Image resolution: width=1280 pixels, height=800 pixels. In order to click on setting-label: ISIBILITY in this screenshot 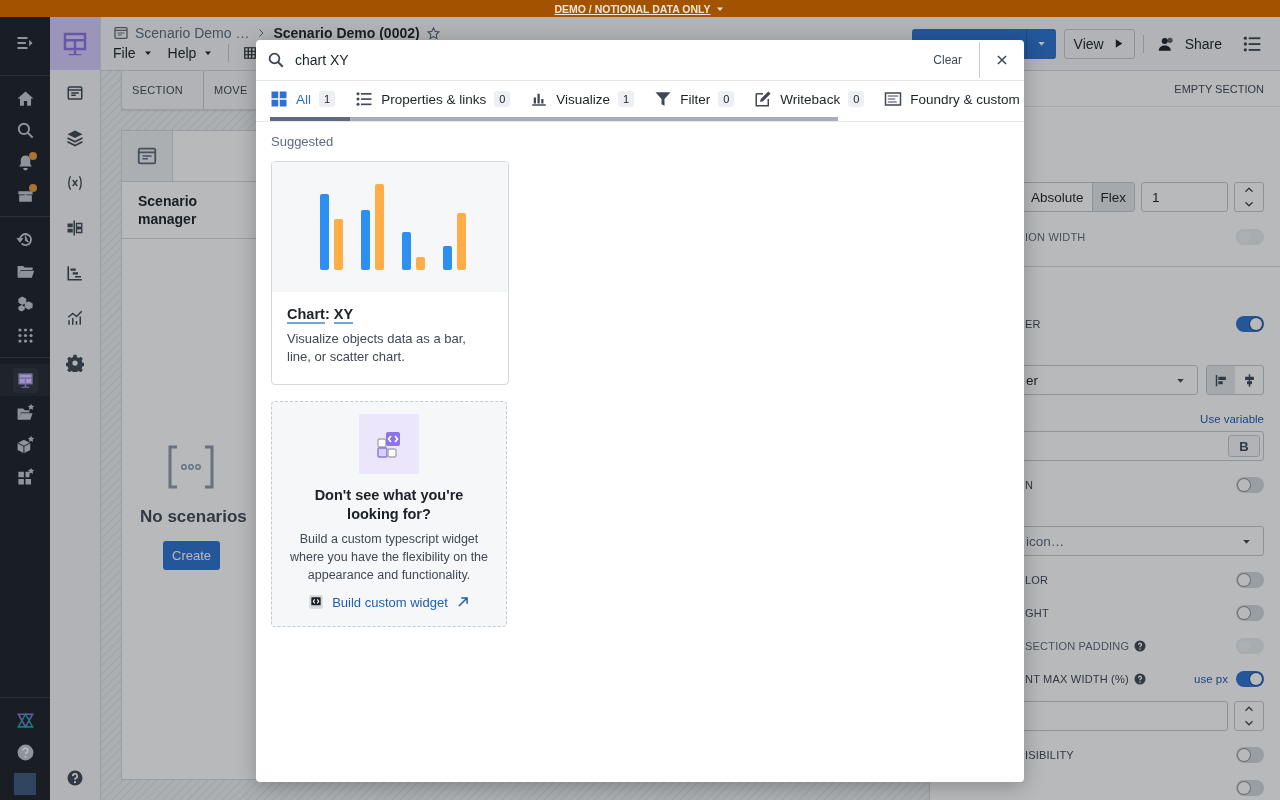, I will do `click(1049, 755)`.